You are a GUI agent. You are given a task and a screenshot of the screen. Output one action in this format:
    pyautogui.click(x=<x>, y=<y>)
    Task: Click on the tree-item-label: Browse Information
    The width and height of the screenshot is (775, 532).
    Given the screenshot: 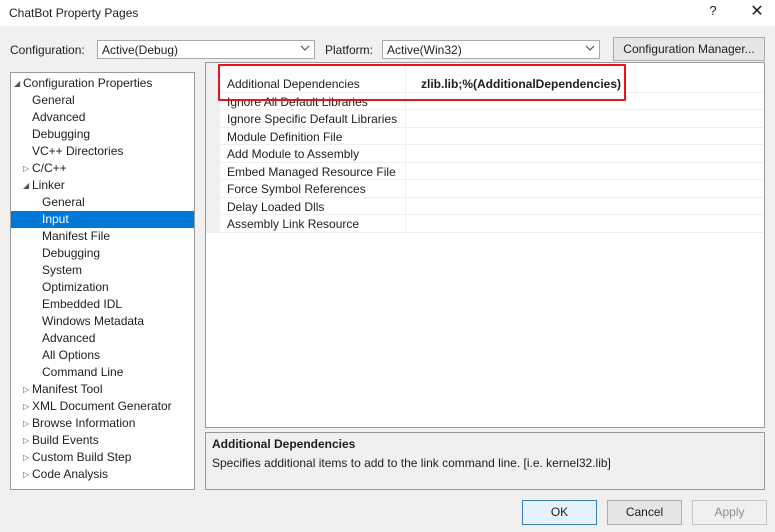 What is the action you would take?
    pyautogui.click(x=84, y=423)
    